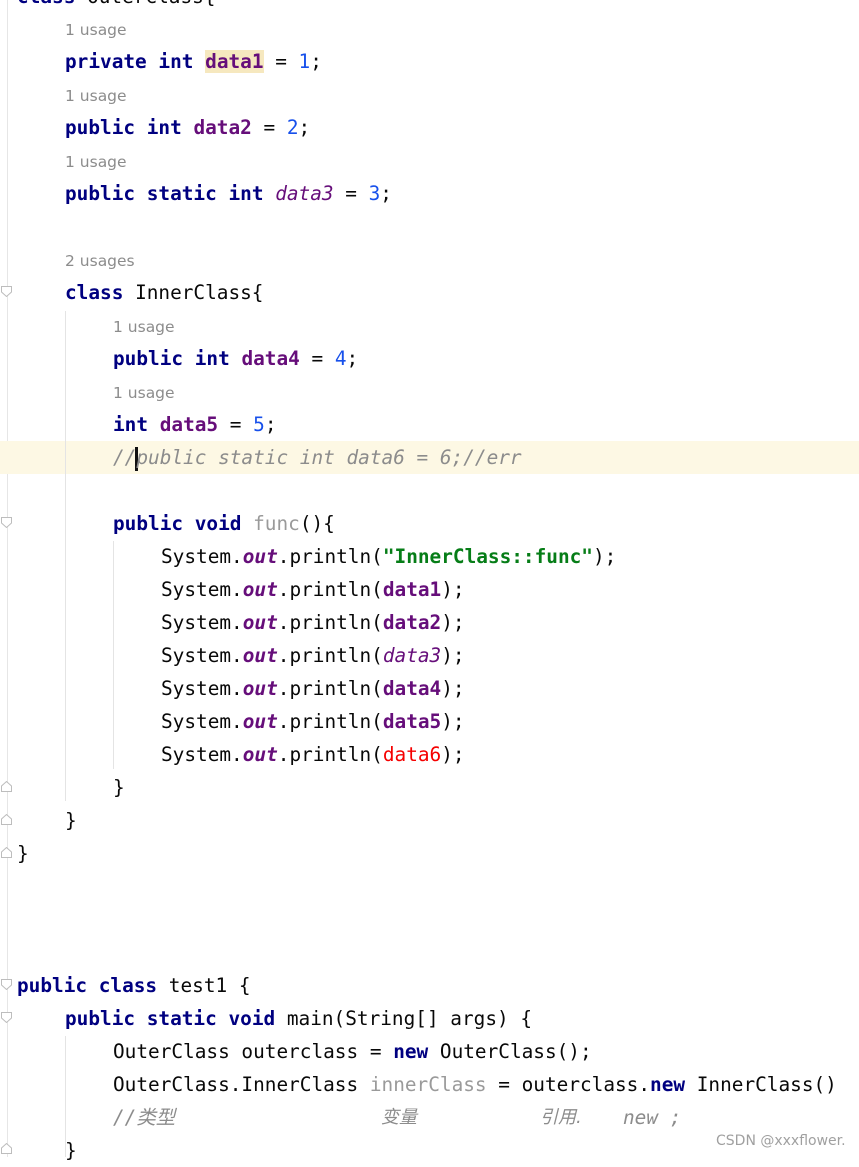 Image resolution: width=859 pixels, height=1167 pixels. I want to click on code-line-comment-data6: //public static int data6 = 6;//err, so click(317, 457).